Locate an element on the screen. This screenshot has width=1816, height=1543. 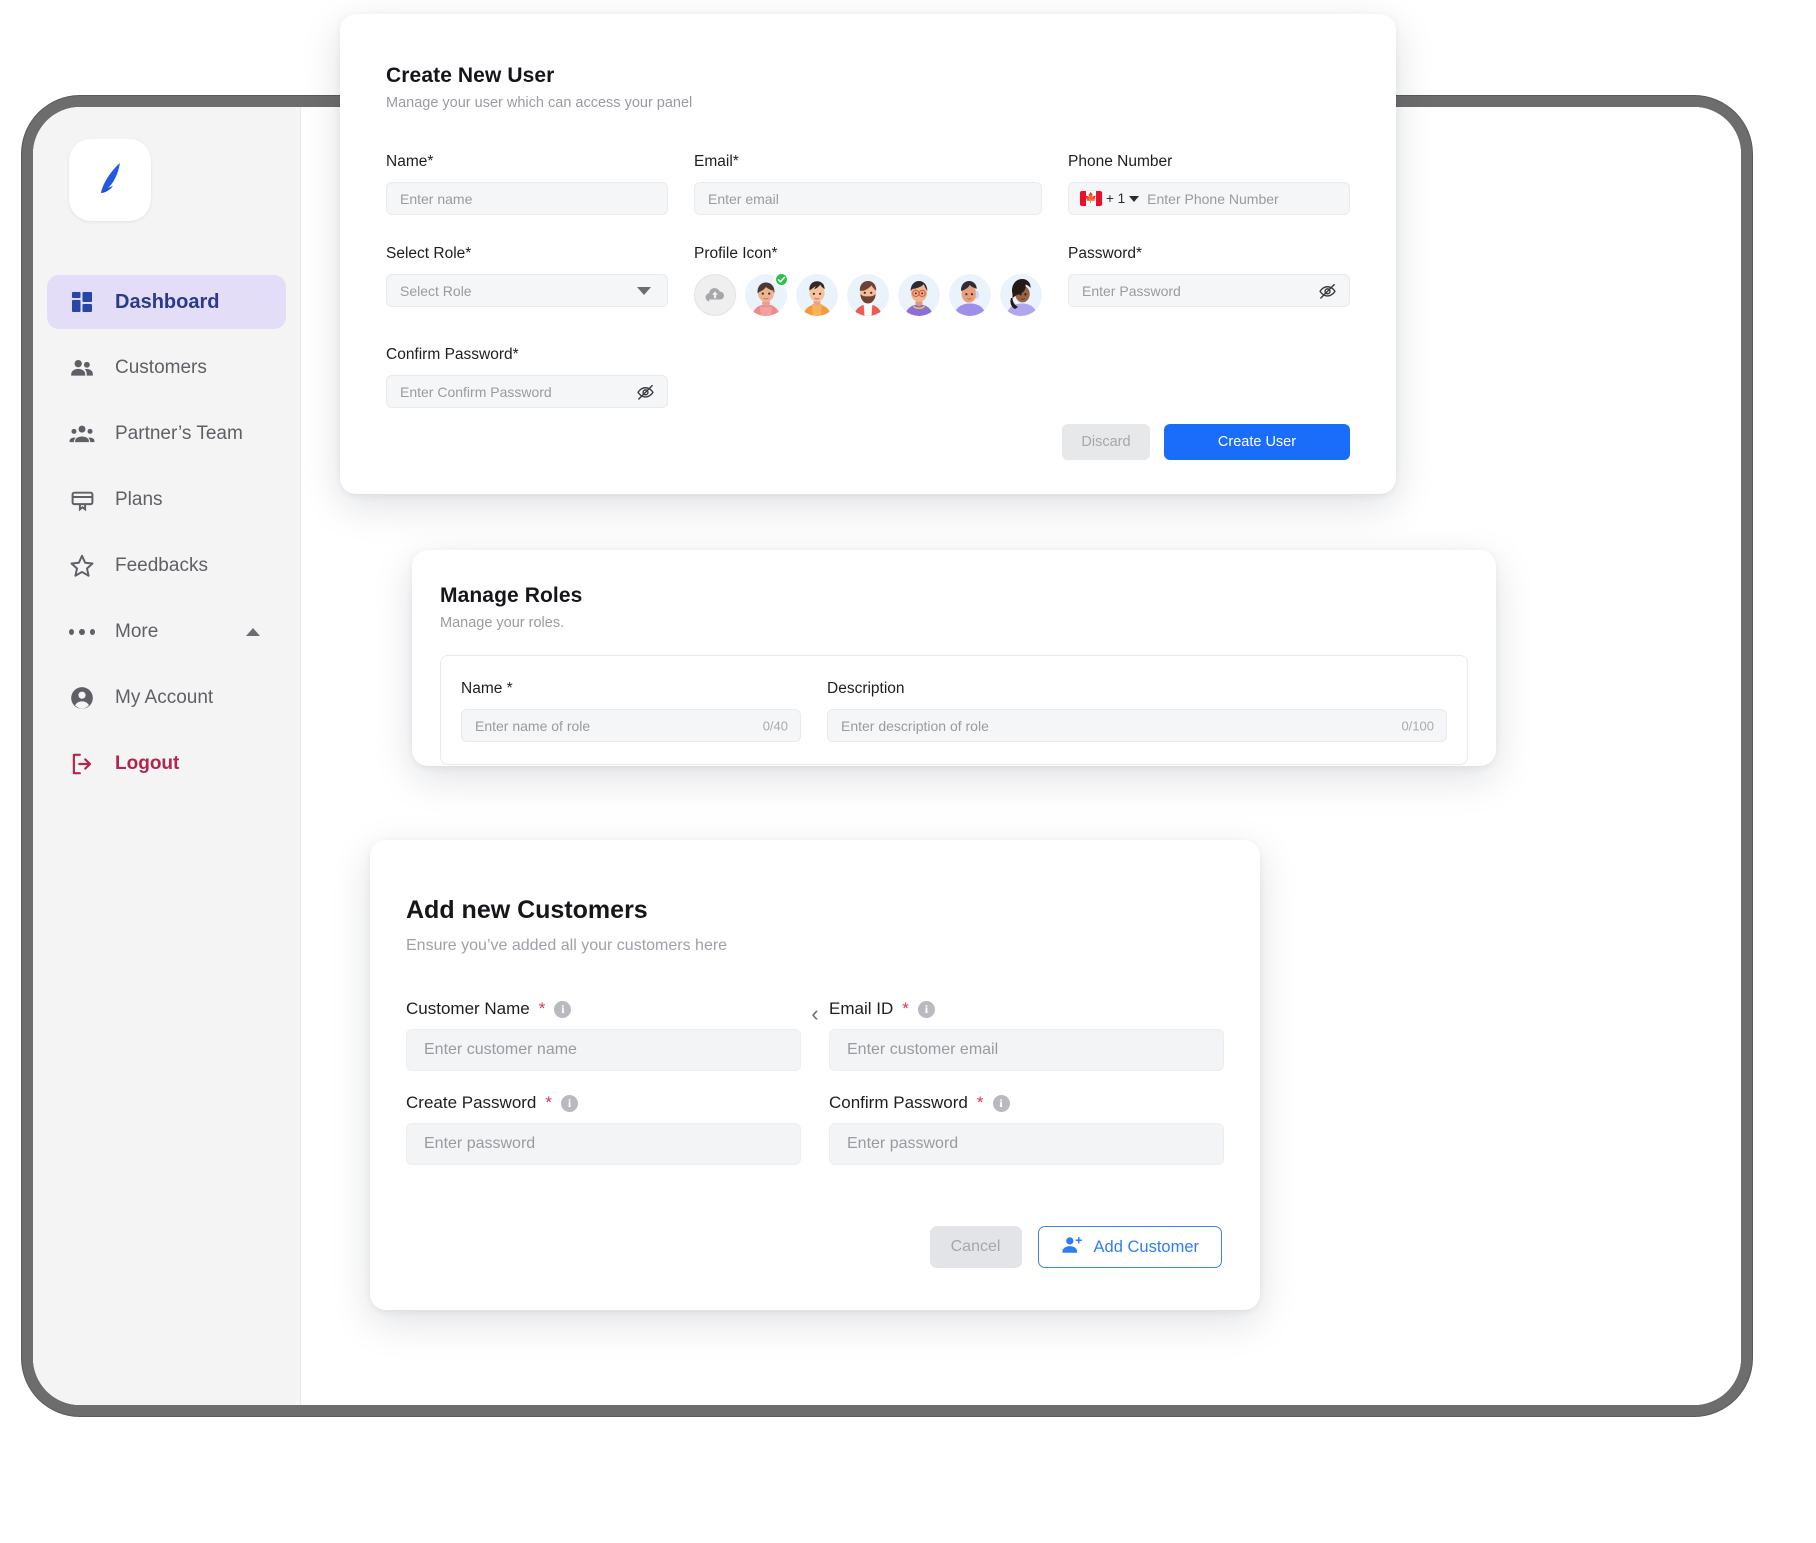
sidebar-item-my-account: My Account is located at coordinates (166, 698).